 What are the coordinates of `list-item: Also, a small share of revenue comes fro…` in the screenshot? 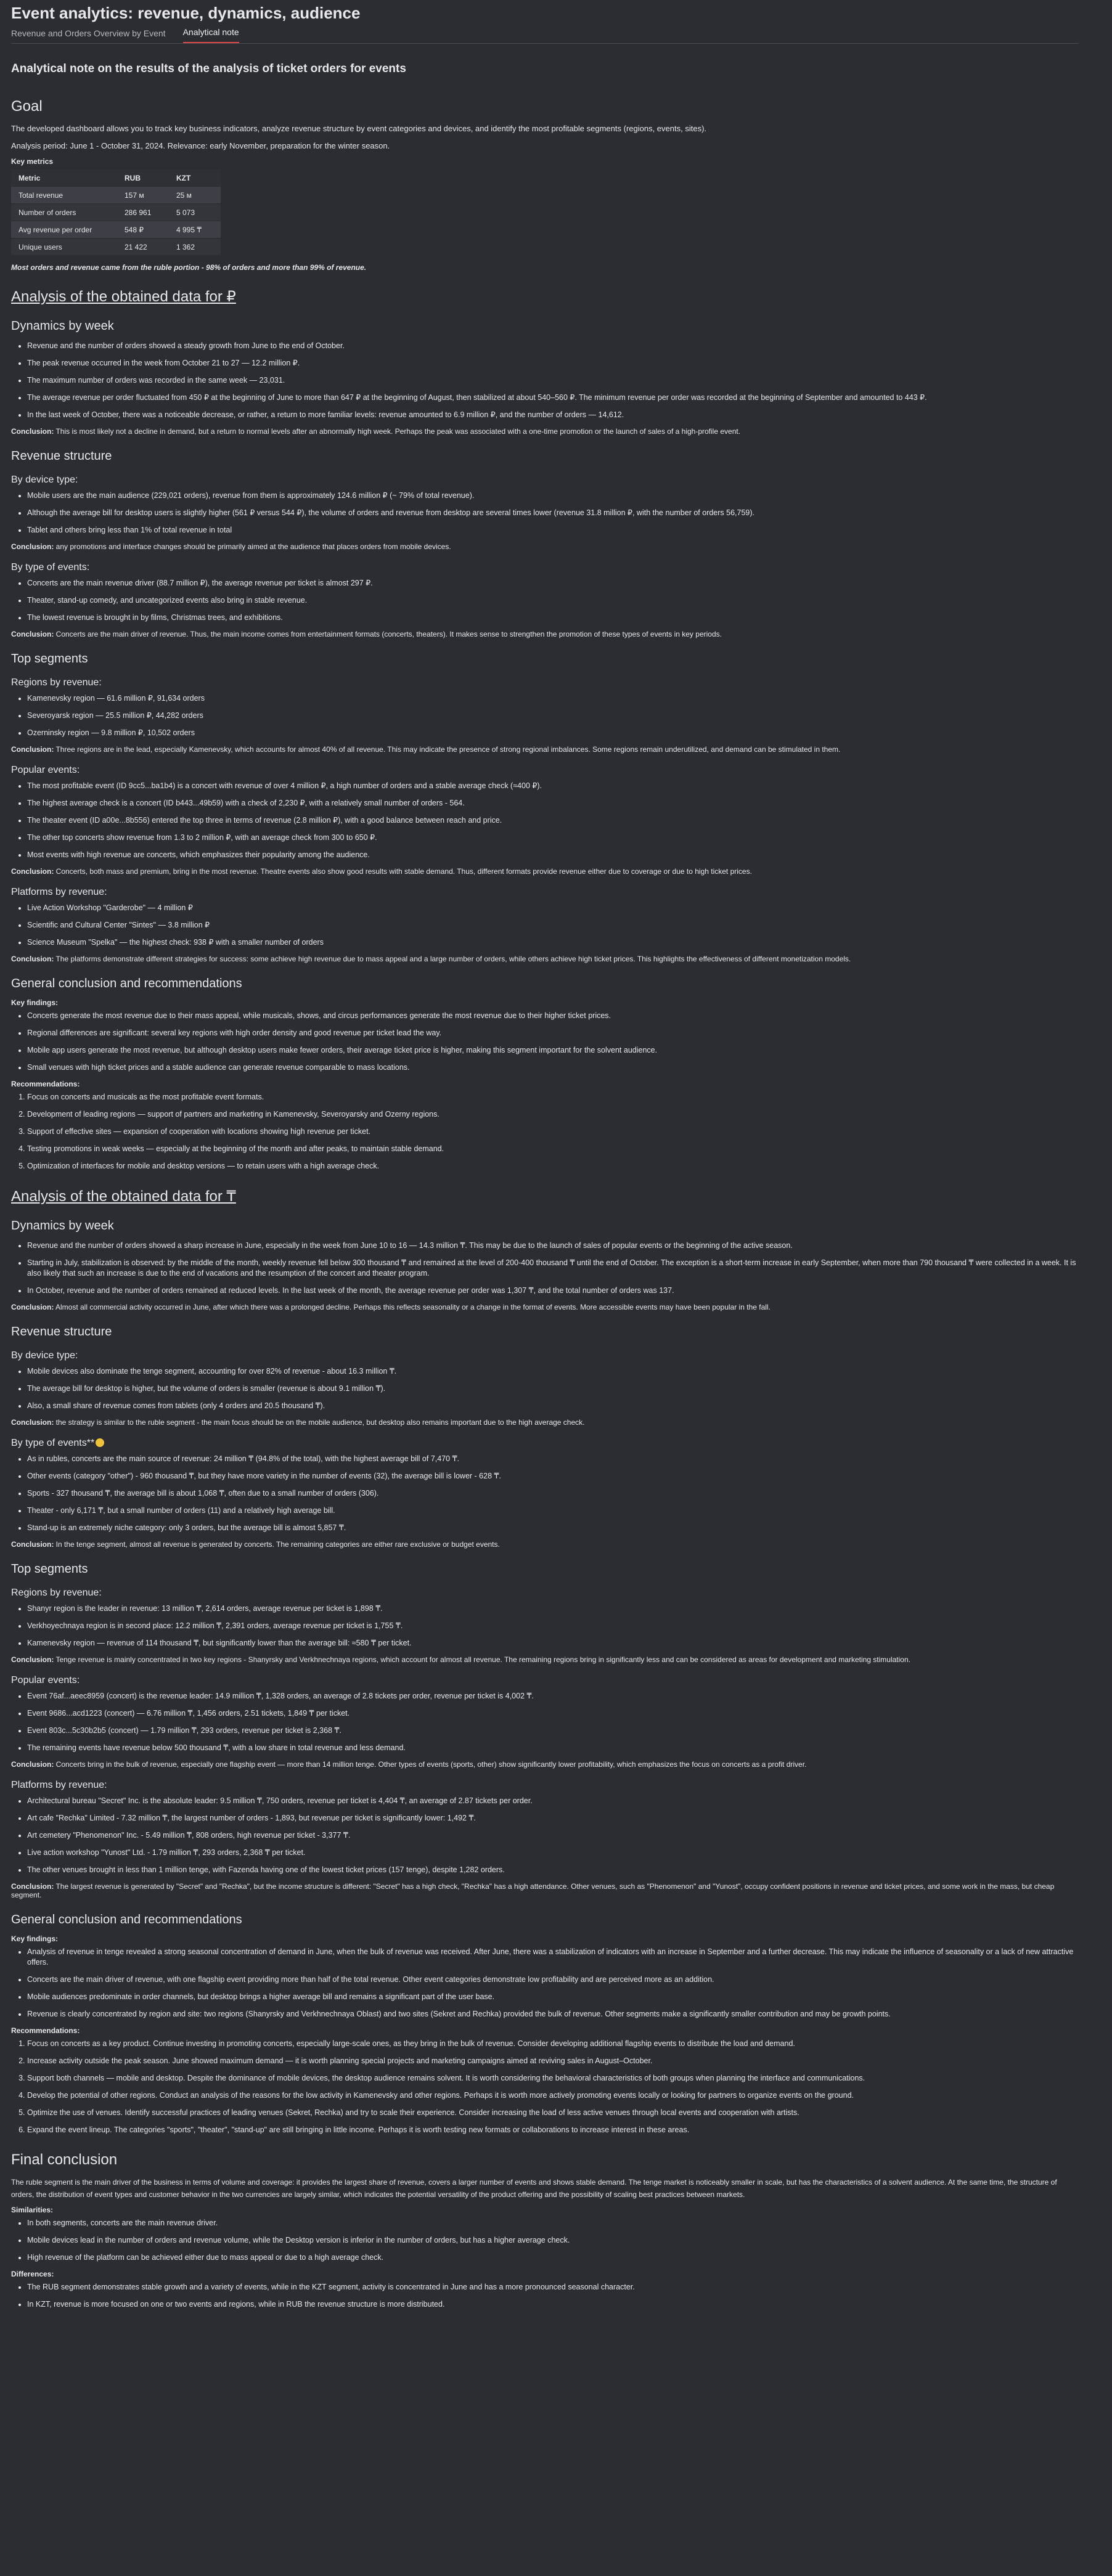 It's located at (553, 1406).